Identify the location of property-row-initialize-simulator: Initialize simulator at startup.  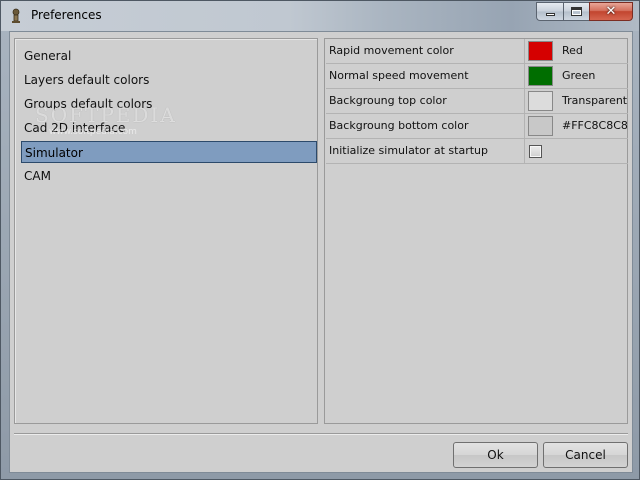
(477, 151).